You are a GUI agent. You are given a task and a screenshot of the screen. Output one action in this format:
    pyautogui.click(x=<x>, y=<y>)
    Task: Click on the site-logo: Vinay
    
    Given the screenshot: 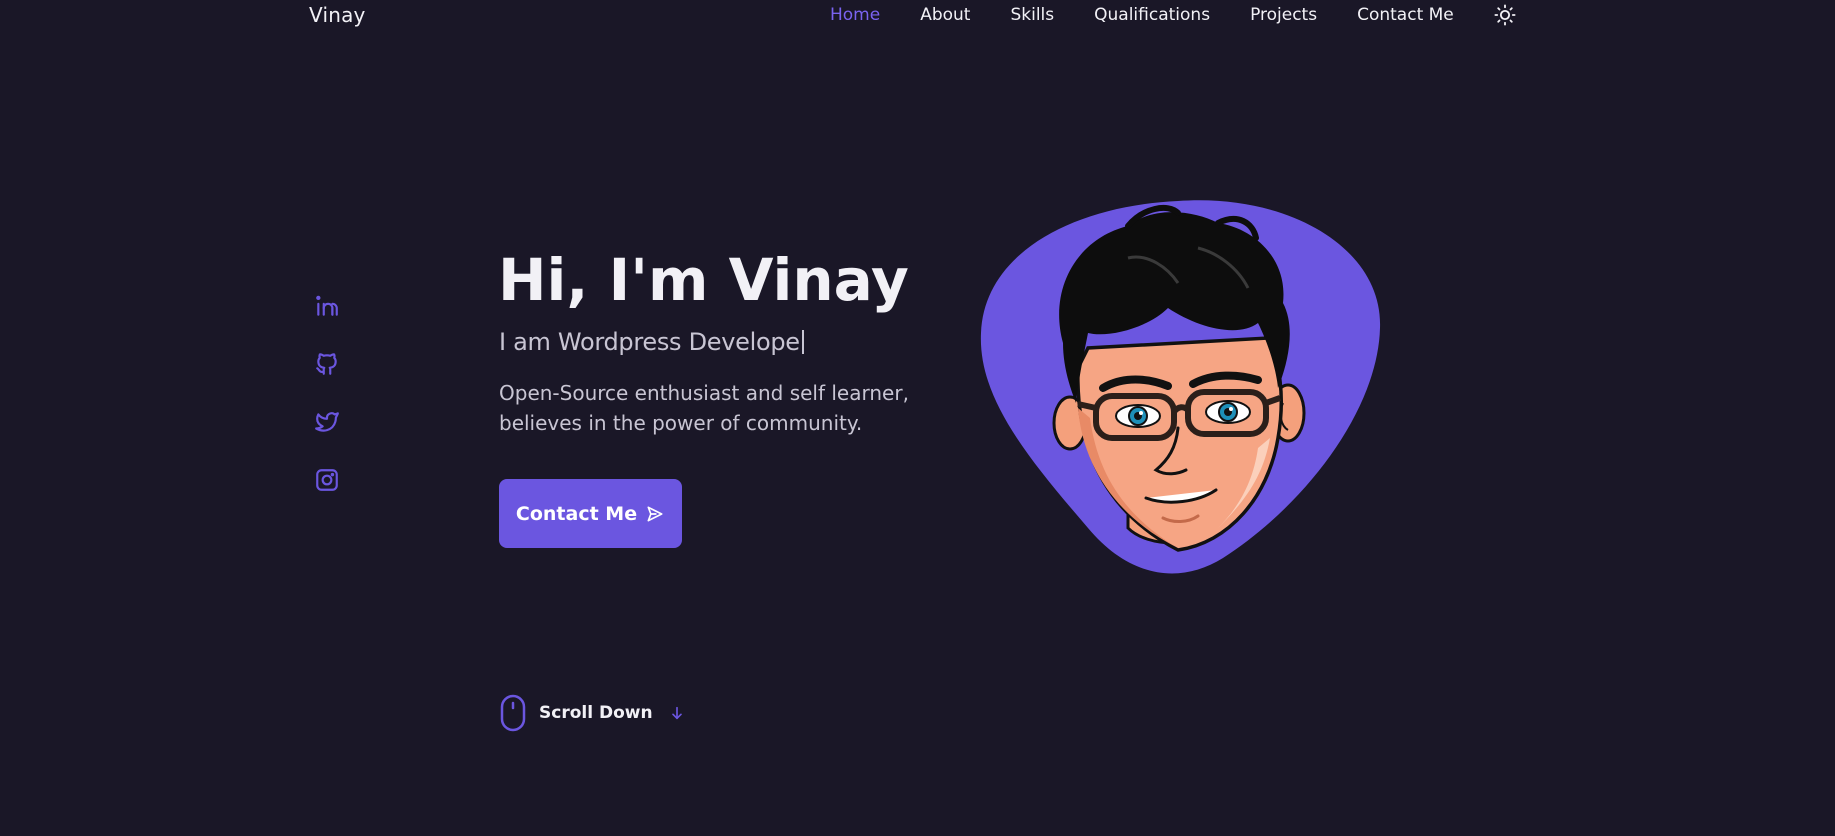 What is the action you would take?
    pyautogui.click(x=337, y=15)
    